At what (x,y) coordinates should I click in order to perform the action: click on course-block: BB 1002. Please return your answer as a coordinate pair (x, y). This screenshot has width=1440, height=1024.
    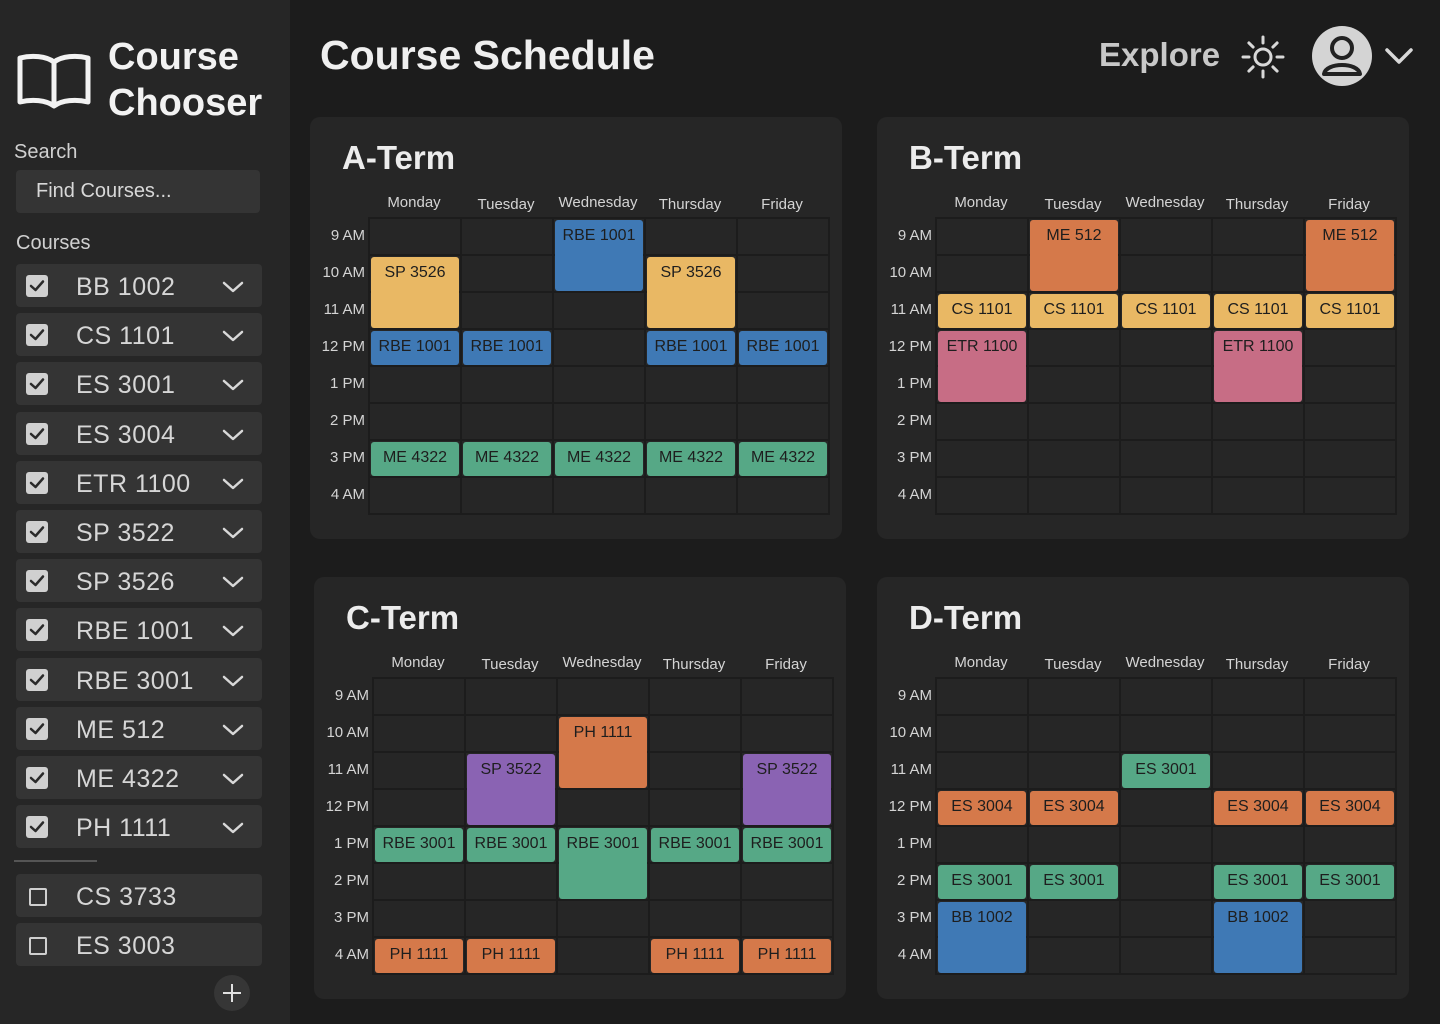
    Looking at the image, I should click on (982, 937).